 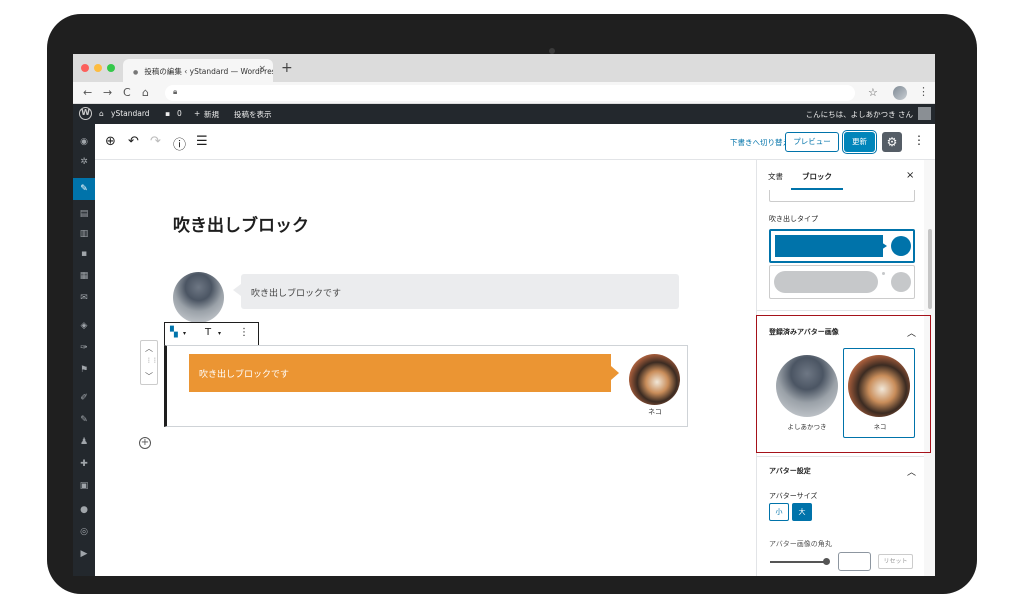 I want to click on balloon-text: 吹き出しブロックです, so click(x=244, y=375).